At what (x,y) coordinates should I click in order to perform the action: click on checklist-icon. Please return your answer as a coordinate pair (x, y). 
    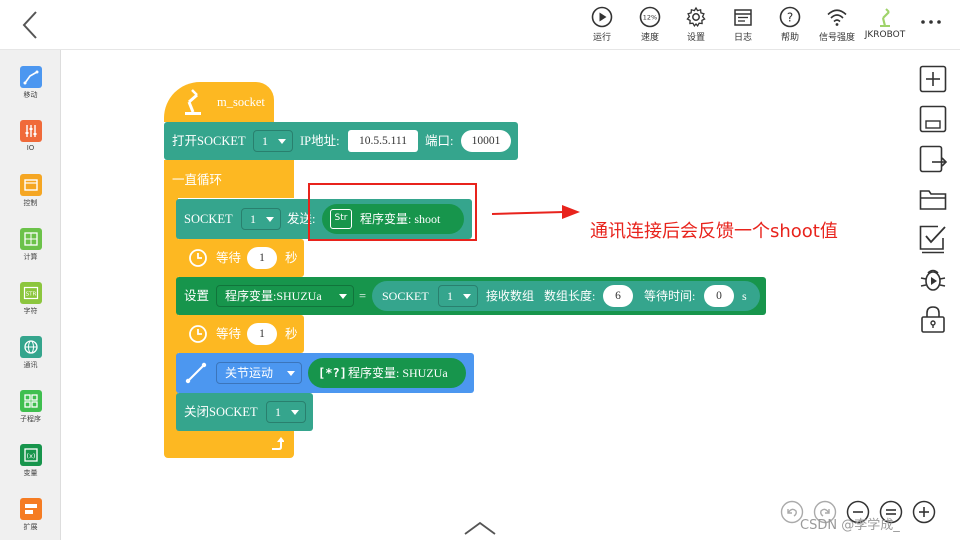
    Looking at the image, I should click on (933, 239).